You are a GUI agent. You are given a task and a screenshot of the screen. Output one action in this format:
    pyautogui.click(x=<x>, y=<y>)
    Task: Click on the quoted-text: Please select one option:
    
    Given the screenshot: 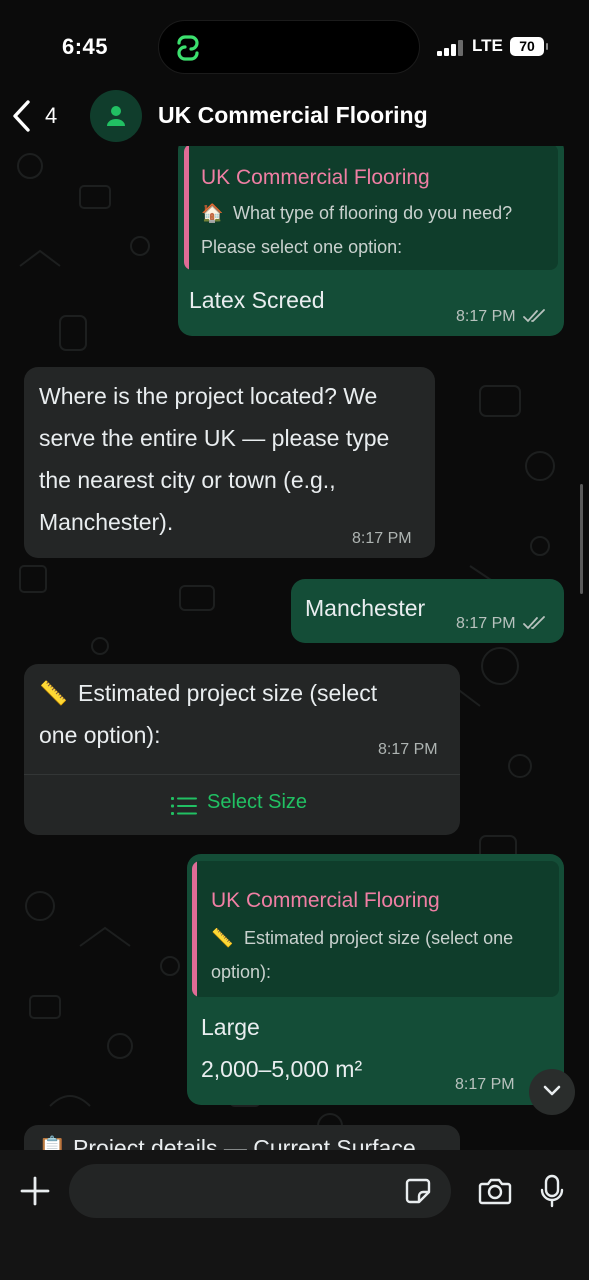 What is the action you would take?
    pyautogui.click(x=302, y=247)
    